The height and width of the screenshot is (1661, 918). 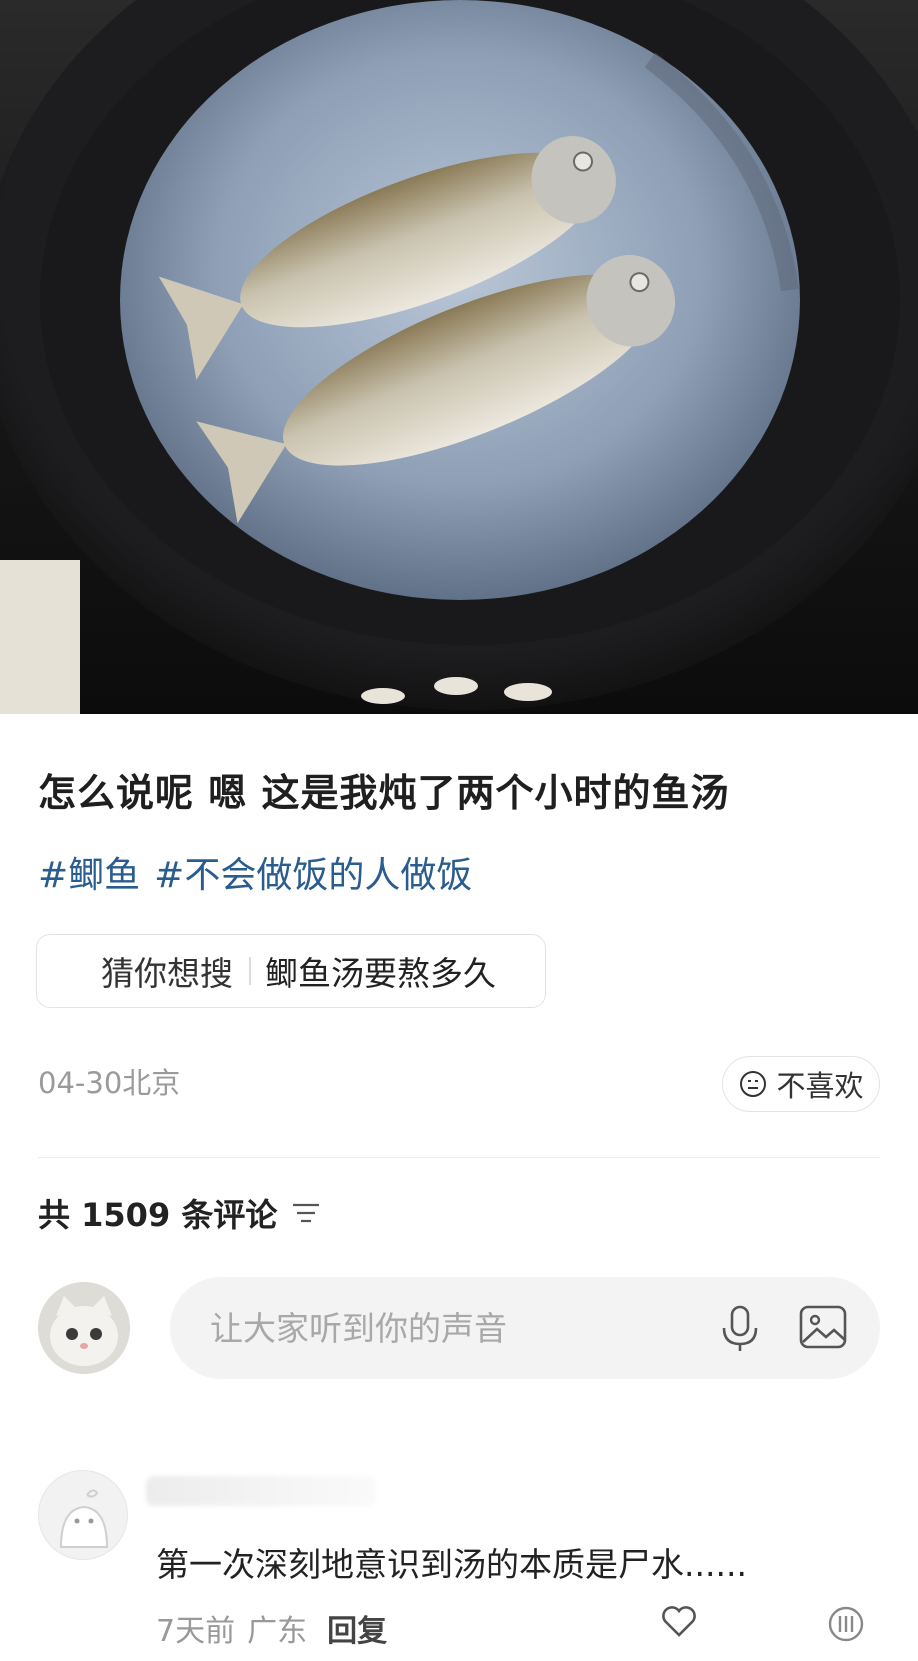 I want to click on frown-face-icon, so click(x=753, y=1084).